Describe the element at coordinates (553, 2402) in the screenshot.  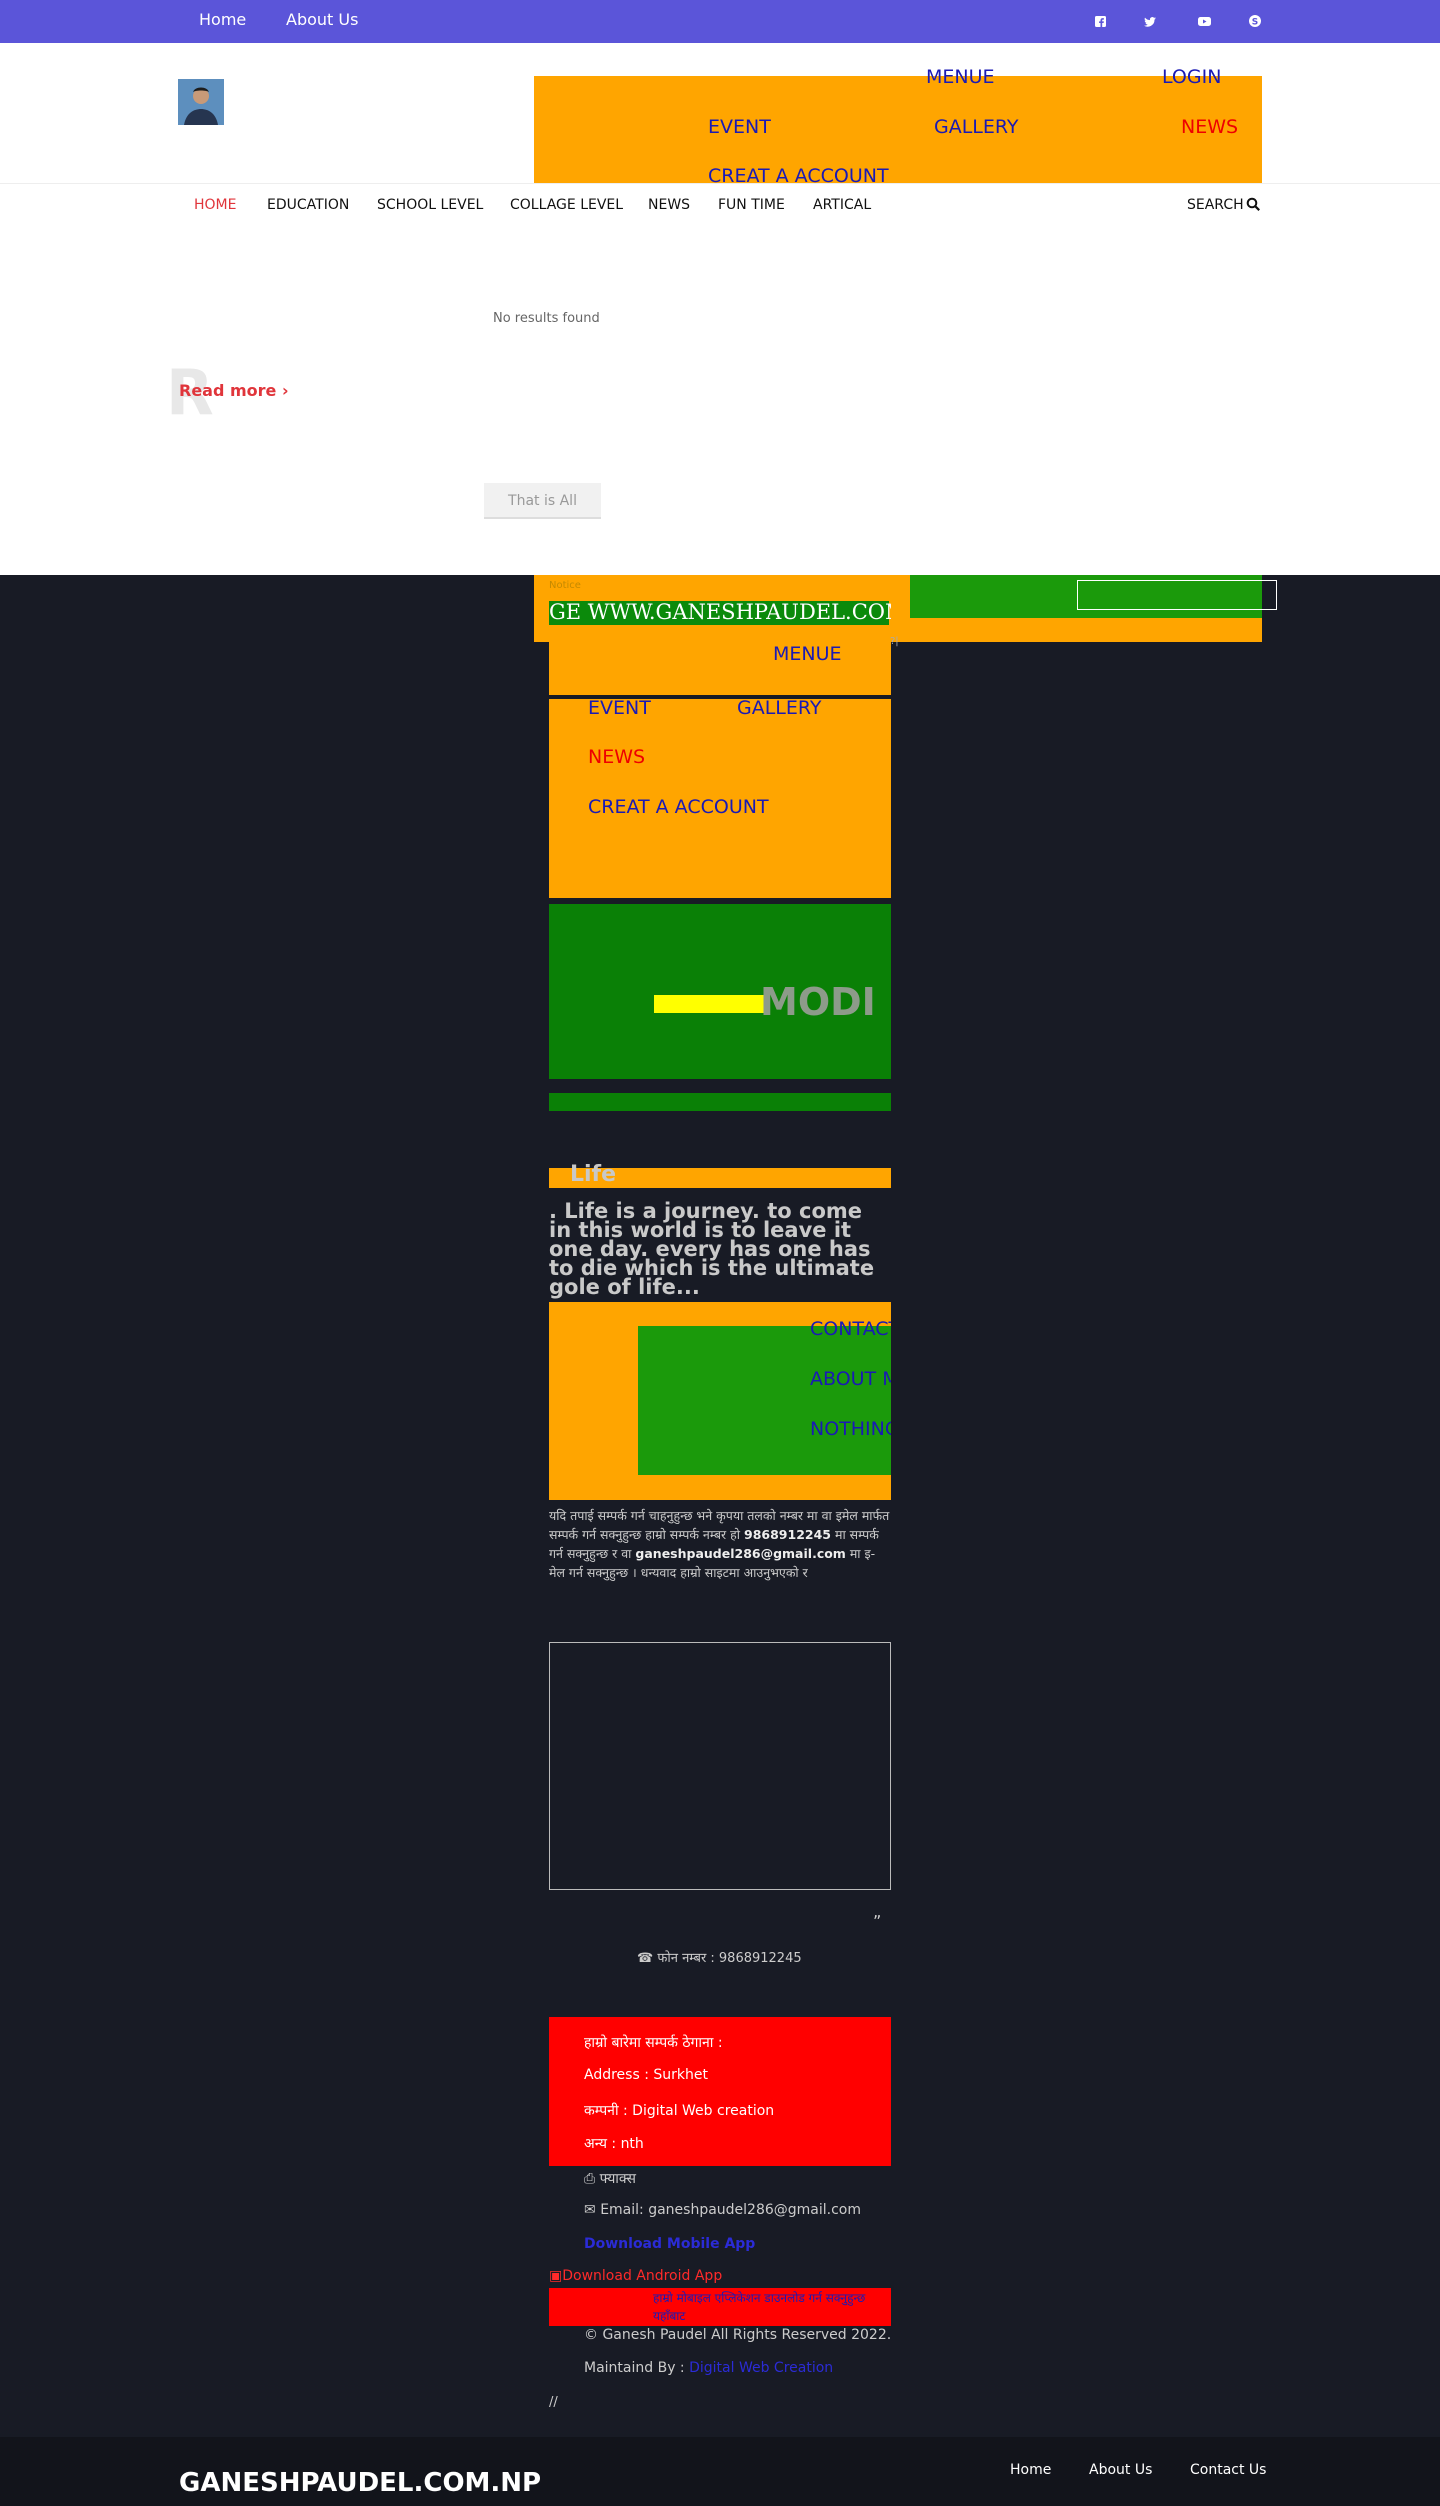
I see `stray-slashes: //` at that location.